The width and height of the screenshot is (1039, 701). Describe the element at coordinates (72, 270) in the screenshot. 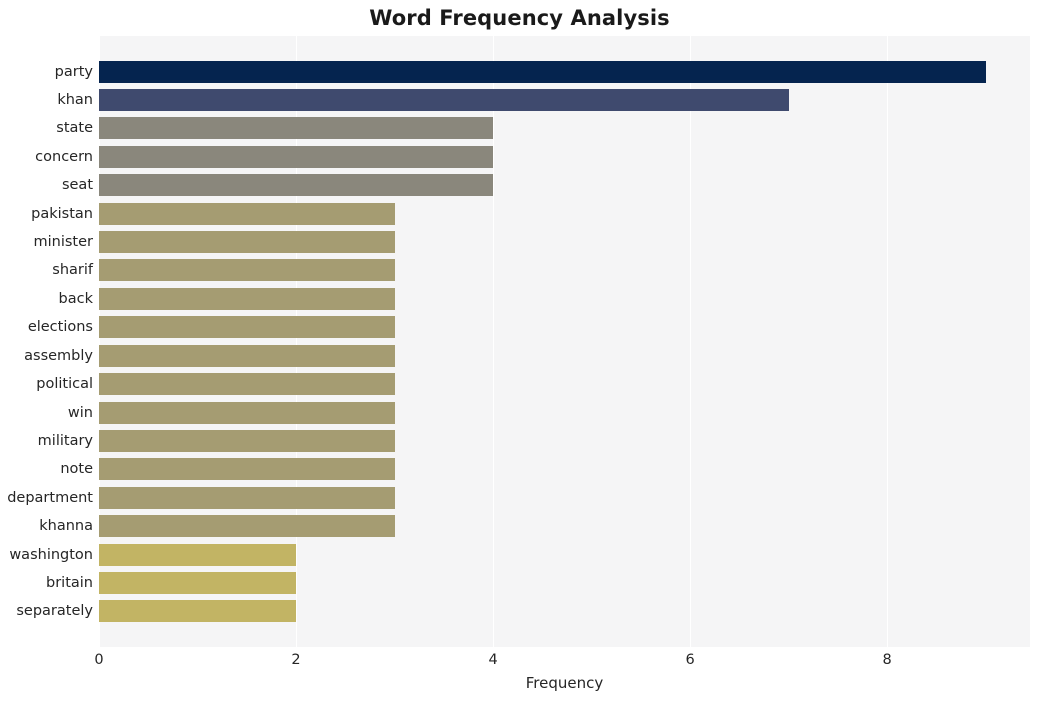

I see `y-axis-tick-label: sharif` at that location.